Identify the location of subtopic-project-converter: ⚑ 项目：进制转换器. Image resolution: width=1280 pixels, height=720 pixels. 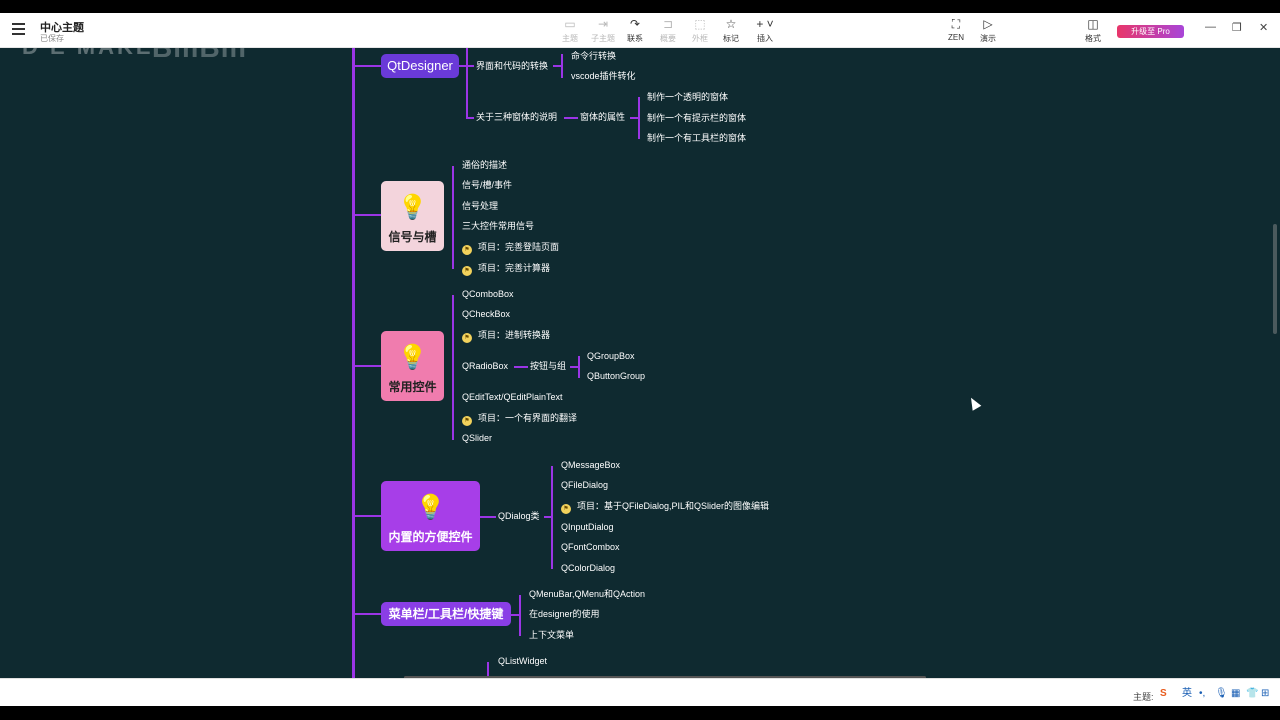
(506, 336).